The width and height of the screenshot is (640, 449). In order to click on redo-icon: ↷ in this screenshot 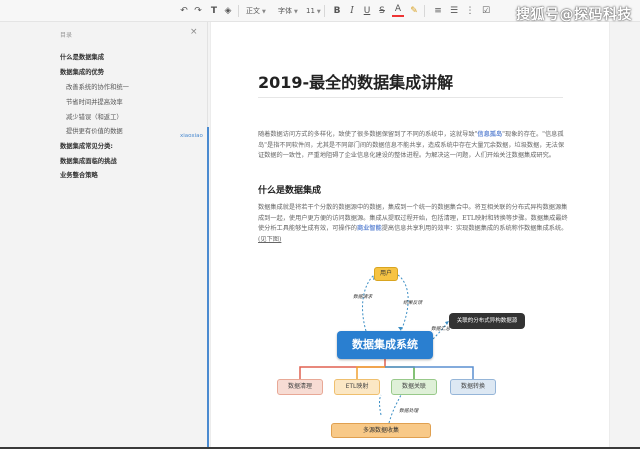, I will do `click(198, 11)`.